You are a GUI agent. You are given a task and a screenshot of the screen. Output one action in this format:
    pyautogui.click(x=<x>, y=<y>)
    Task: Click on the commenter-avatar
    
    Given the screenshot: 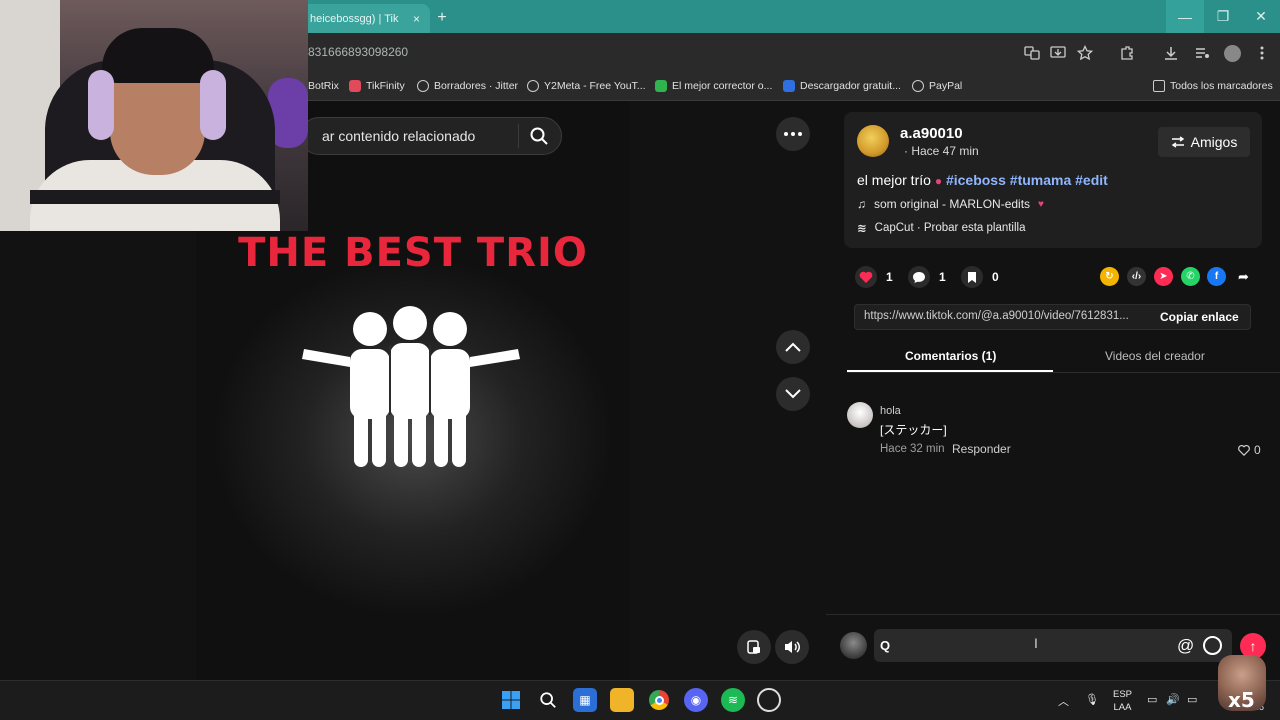 What is the action you would take?
    pyautogui.click(x=860, y=415)
    